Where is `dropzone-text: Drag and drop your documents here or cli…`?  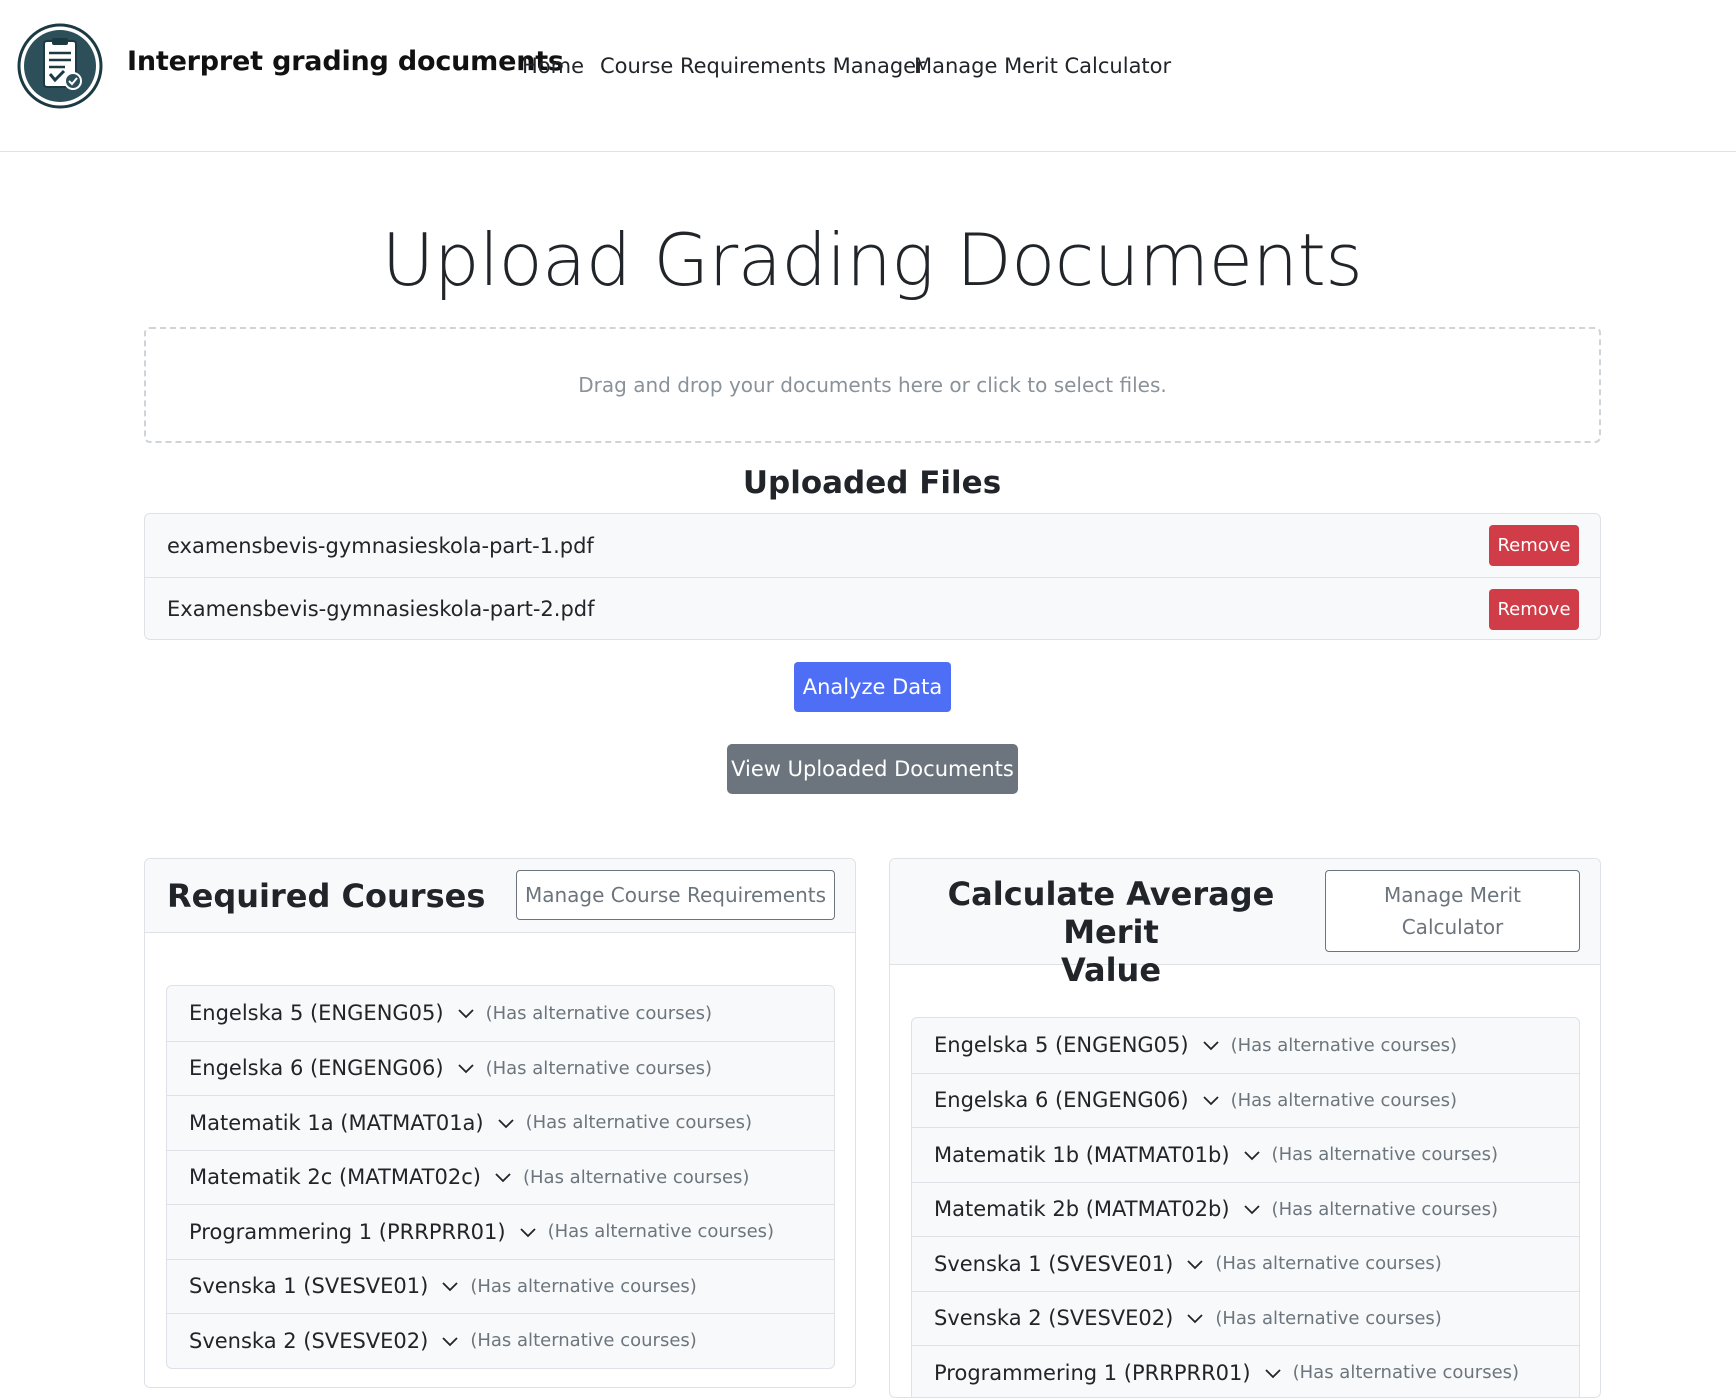 dropzone-text: Drag and drop your documents here or cli… is located at coordinates (872, 385).